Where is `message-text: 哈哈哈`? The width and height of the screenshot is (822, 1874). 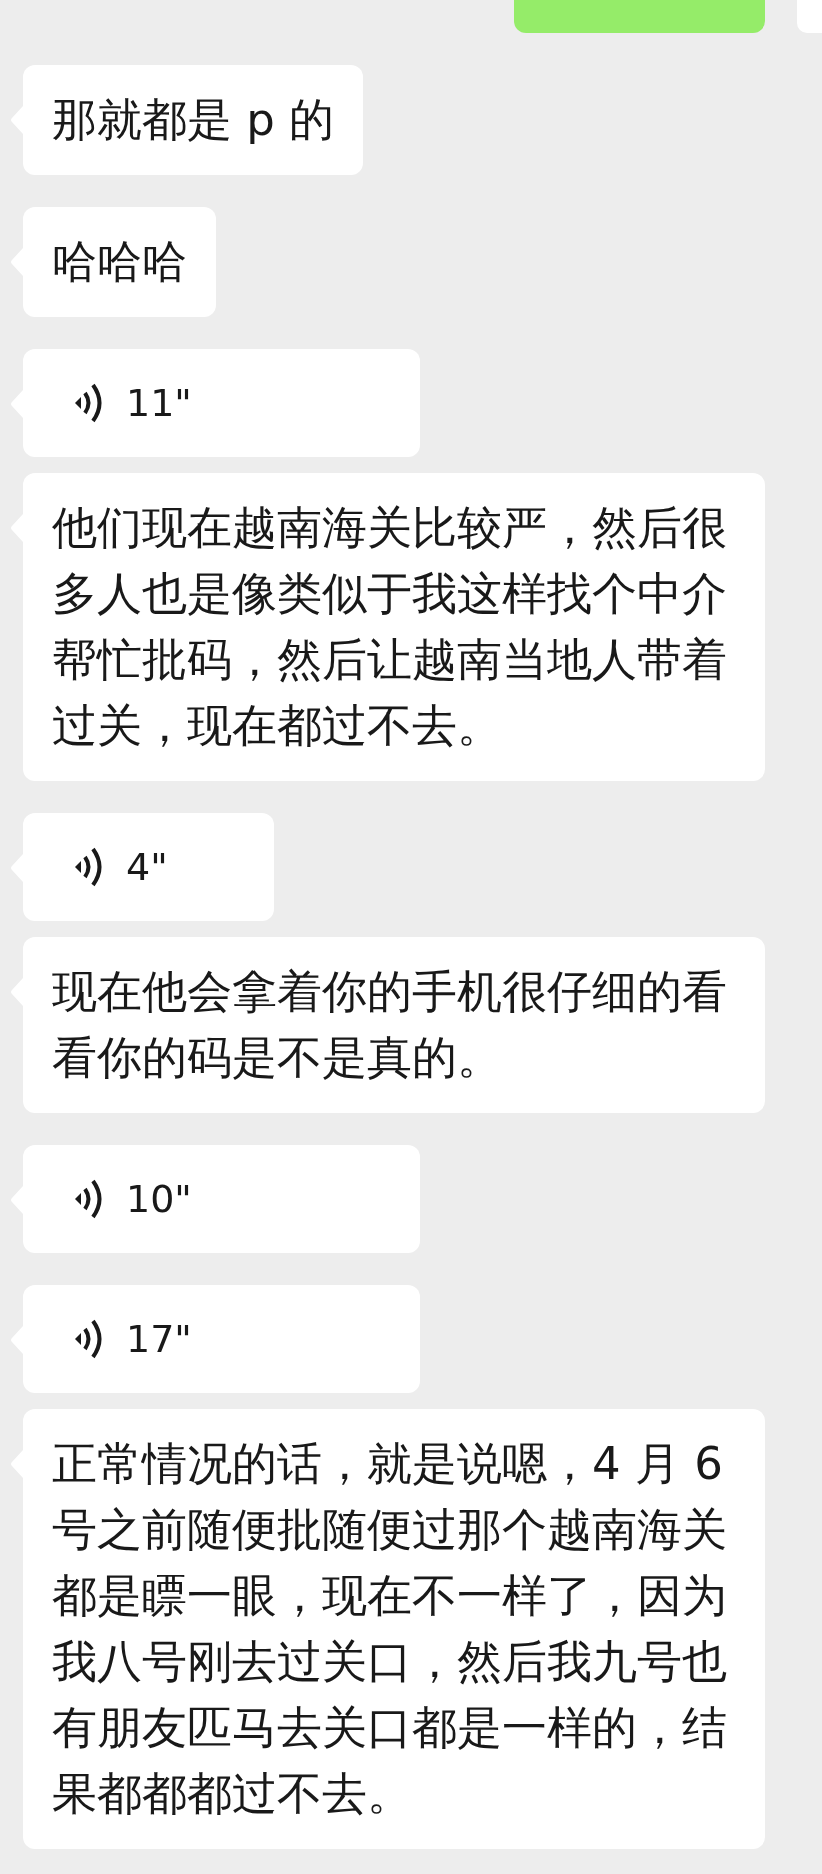 message-text: 哈哈哈 is located at coordinates (119, 262).